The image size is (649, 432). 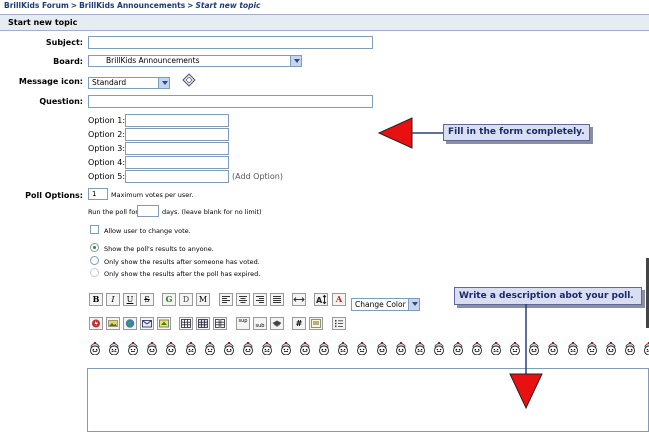 What do you see at coordinates (230, 42) in the screenshot?
I see `subject-input` at bounding box center [230, 42].